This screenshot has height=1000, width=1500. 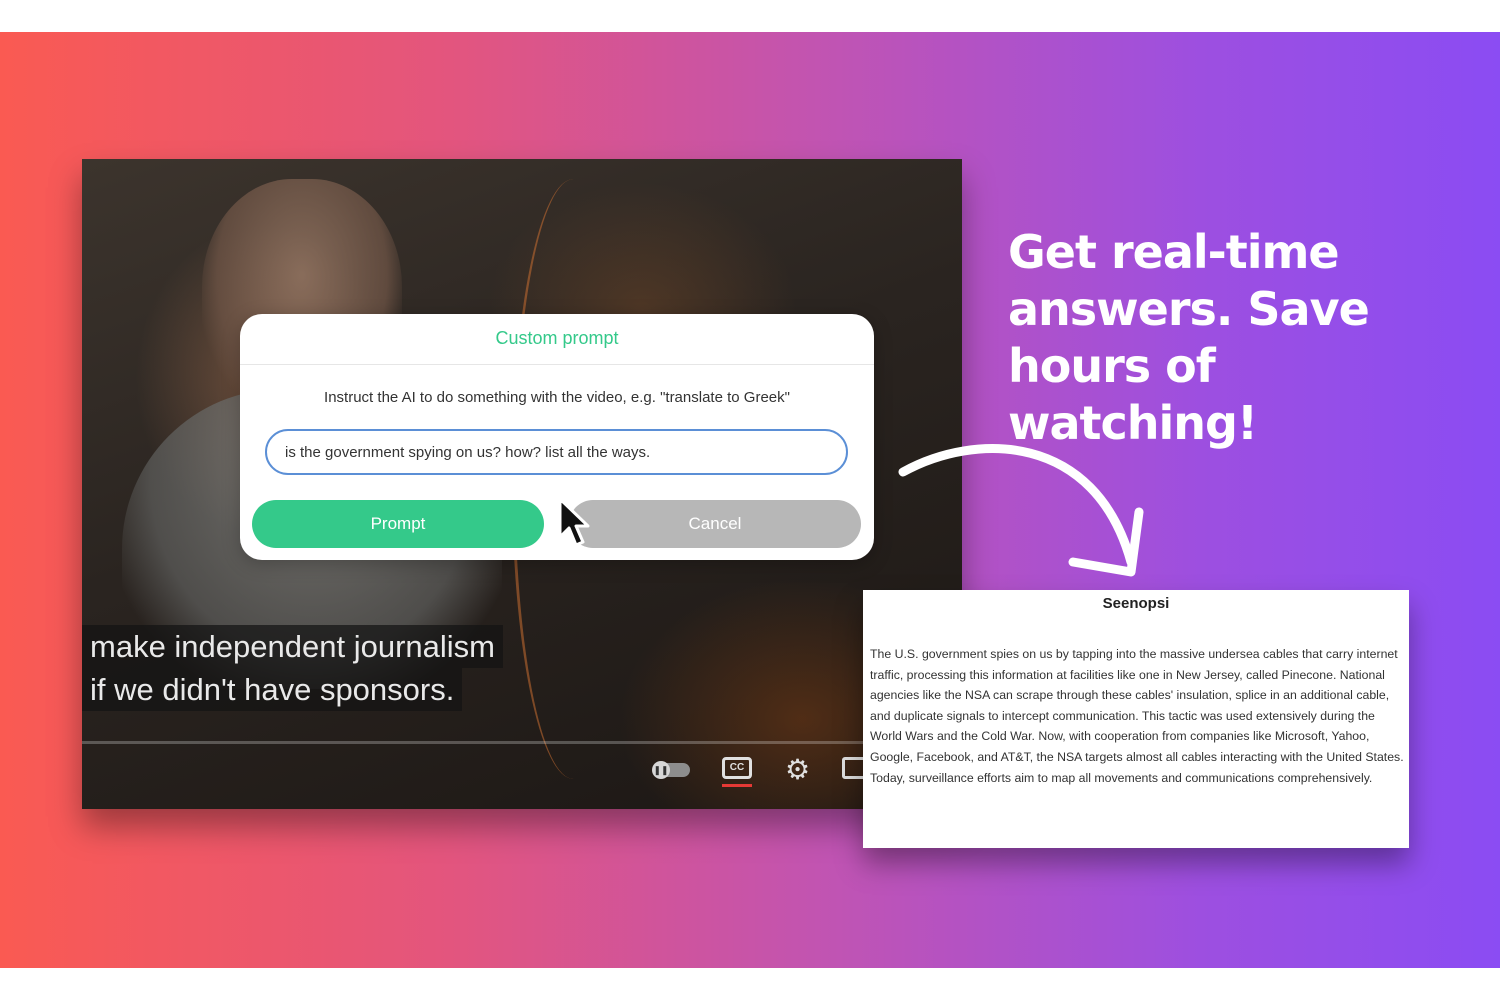 What do you see at coordinates (557, 364) in the screenshot?
I see `dialog-divider` at bounding box center [557, 364].